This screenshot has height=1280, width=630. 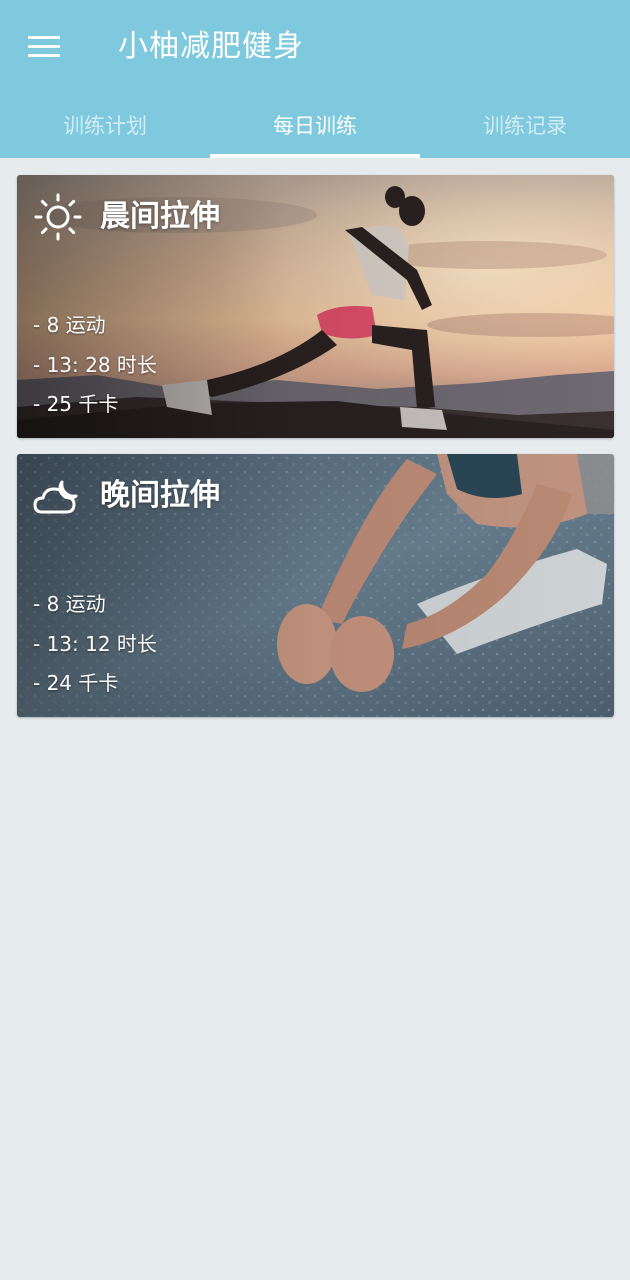 What do you see at coordinates (211, 46) in the screenshot?
I see `app-title: 小柚减肥健身` at bounding box center [211, 46].